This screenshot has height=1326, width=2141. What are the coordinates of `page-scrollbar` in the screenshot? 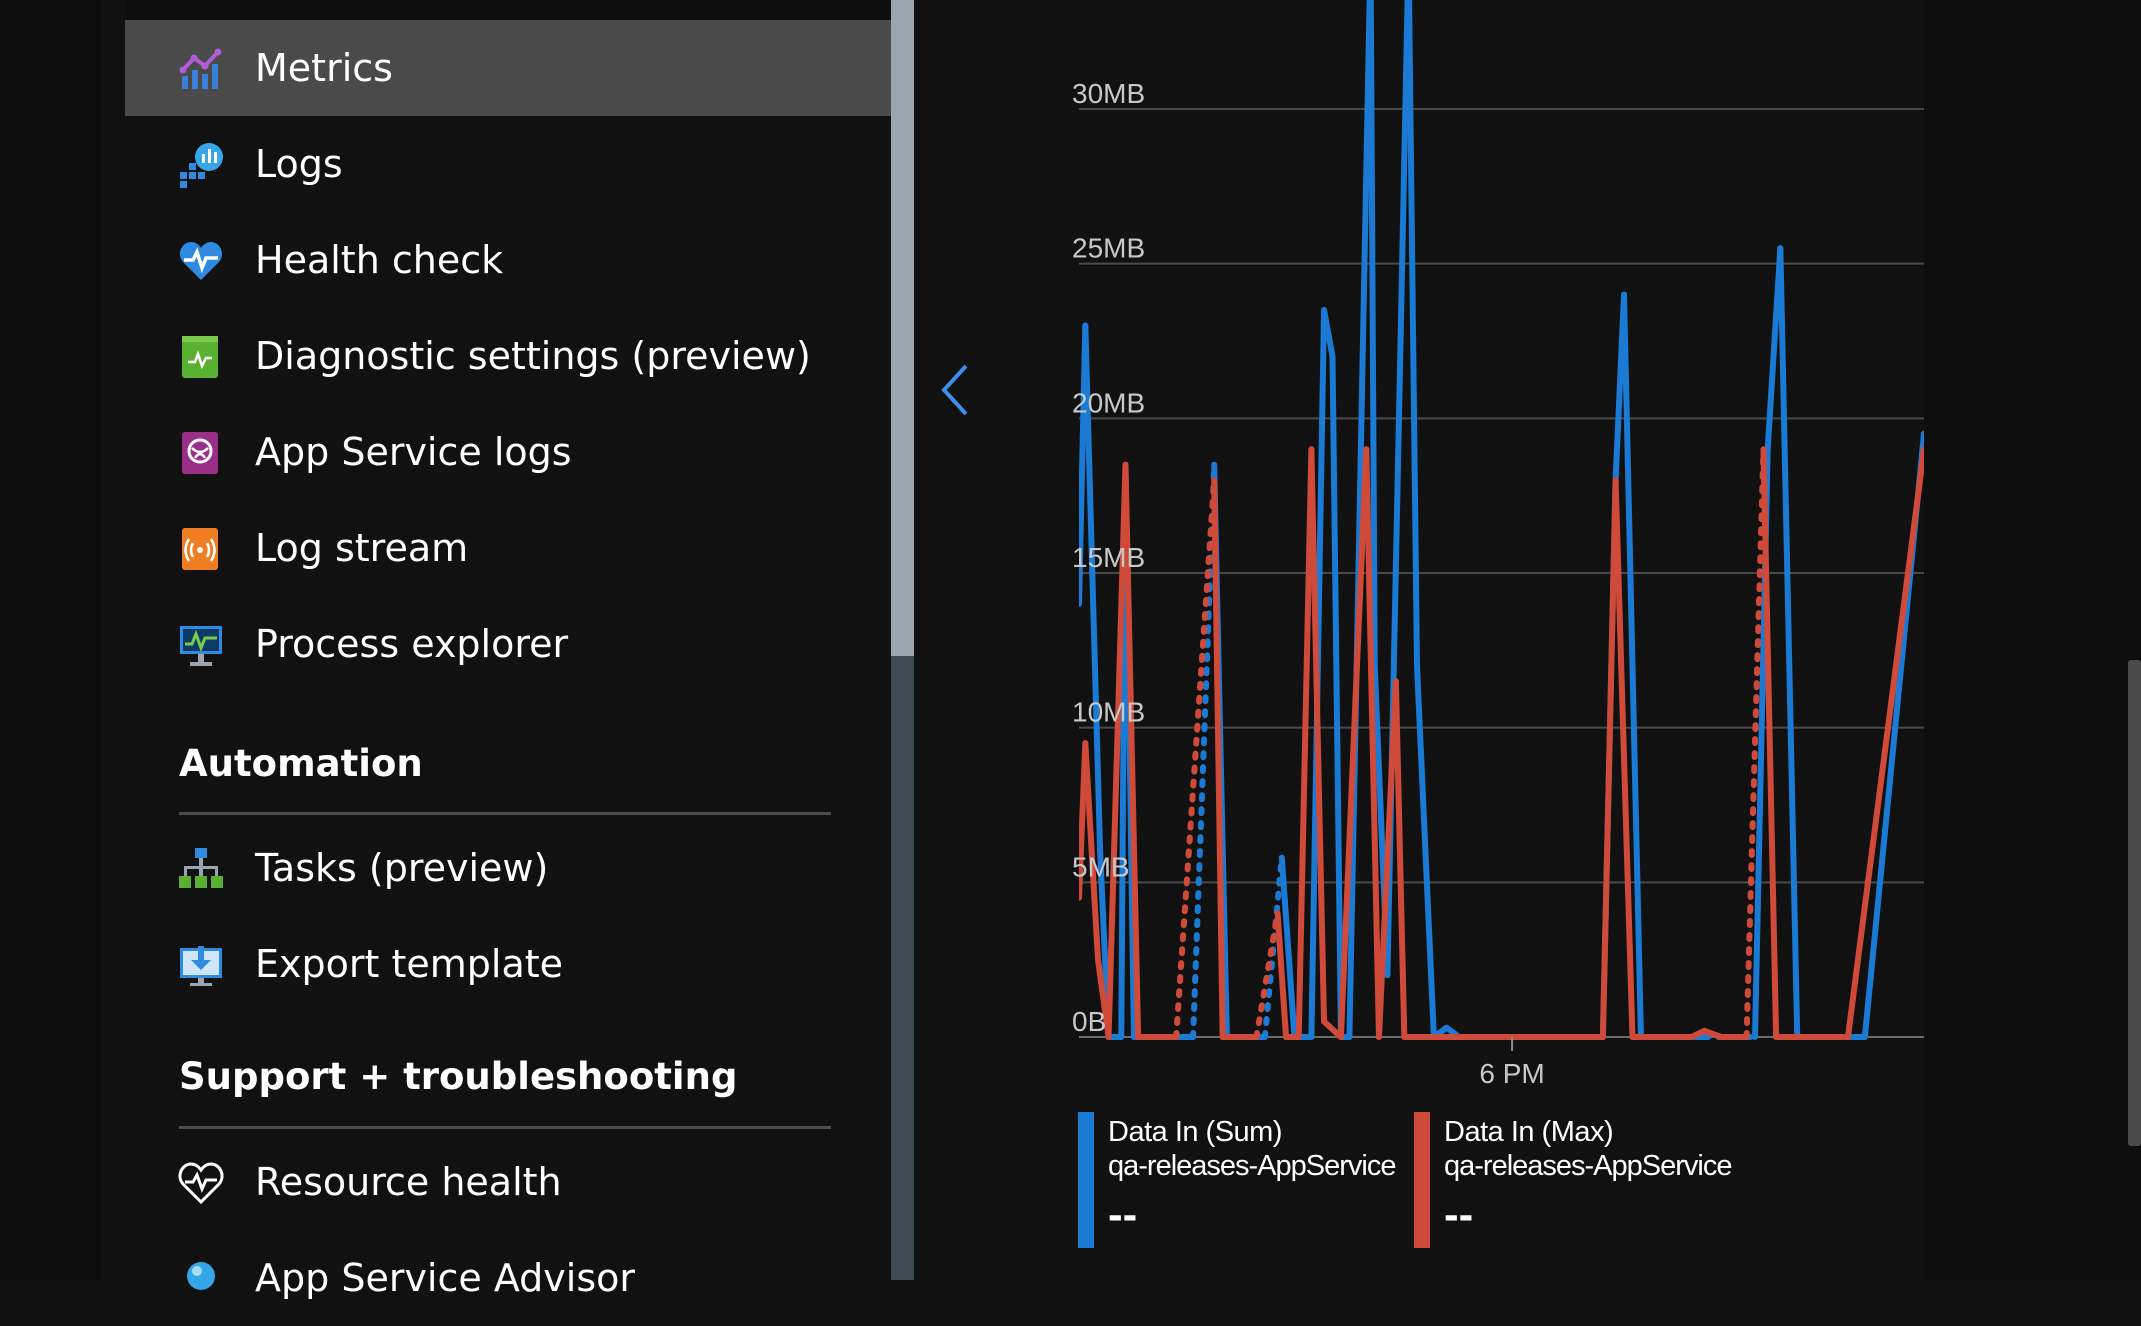 It's located at (2134, 903).